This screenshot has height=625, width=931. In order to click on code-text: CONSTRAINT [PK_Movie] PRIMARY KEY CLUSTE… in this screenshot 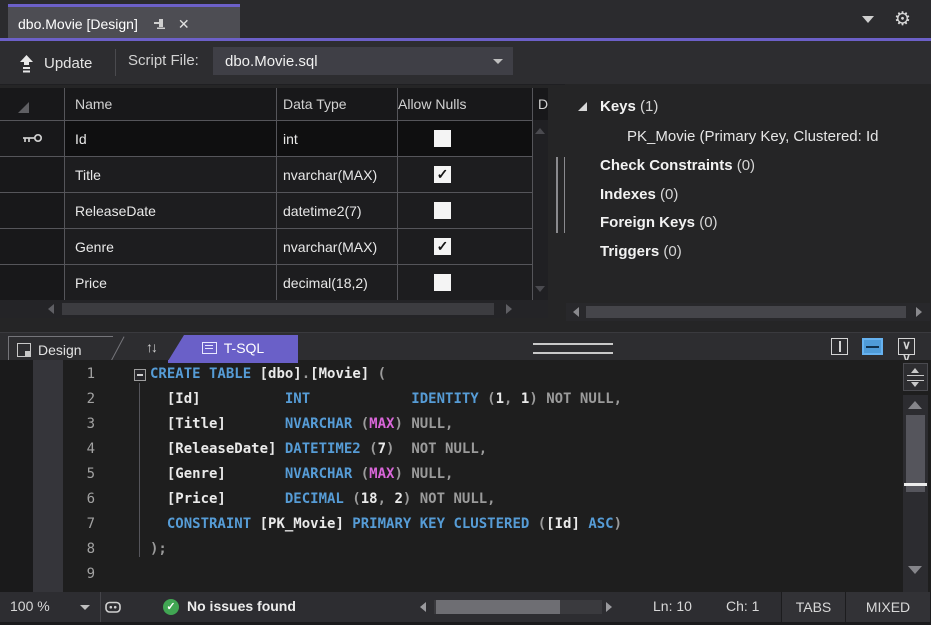, I will do `click(386, 524)`.